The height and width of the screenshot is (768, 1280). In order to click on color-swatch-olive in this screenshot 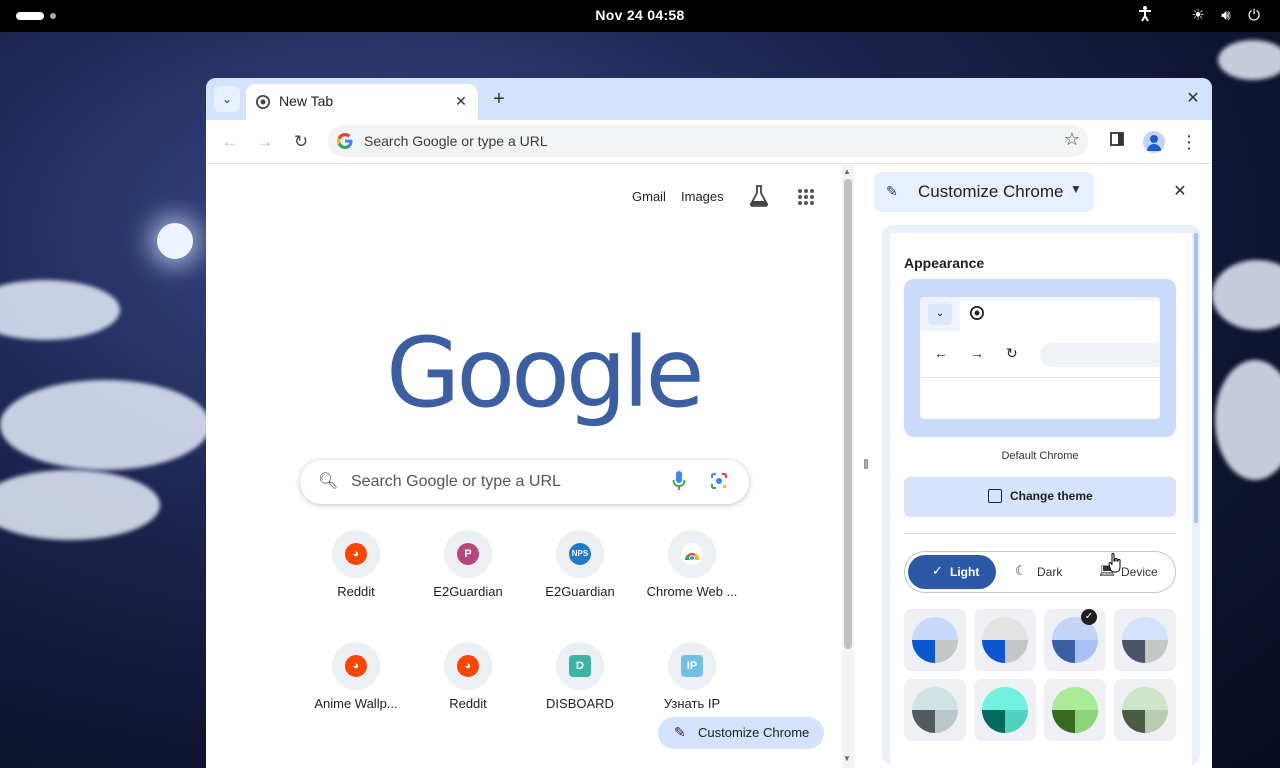, I will do `click(1145, 710)`.